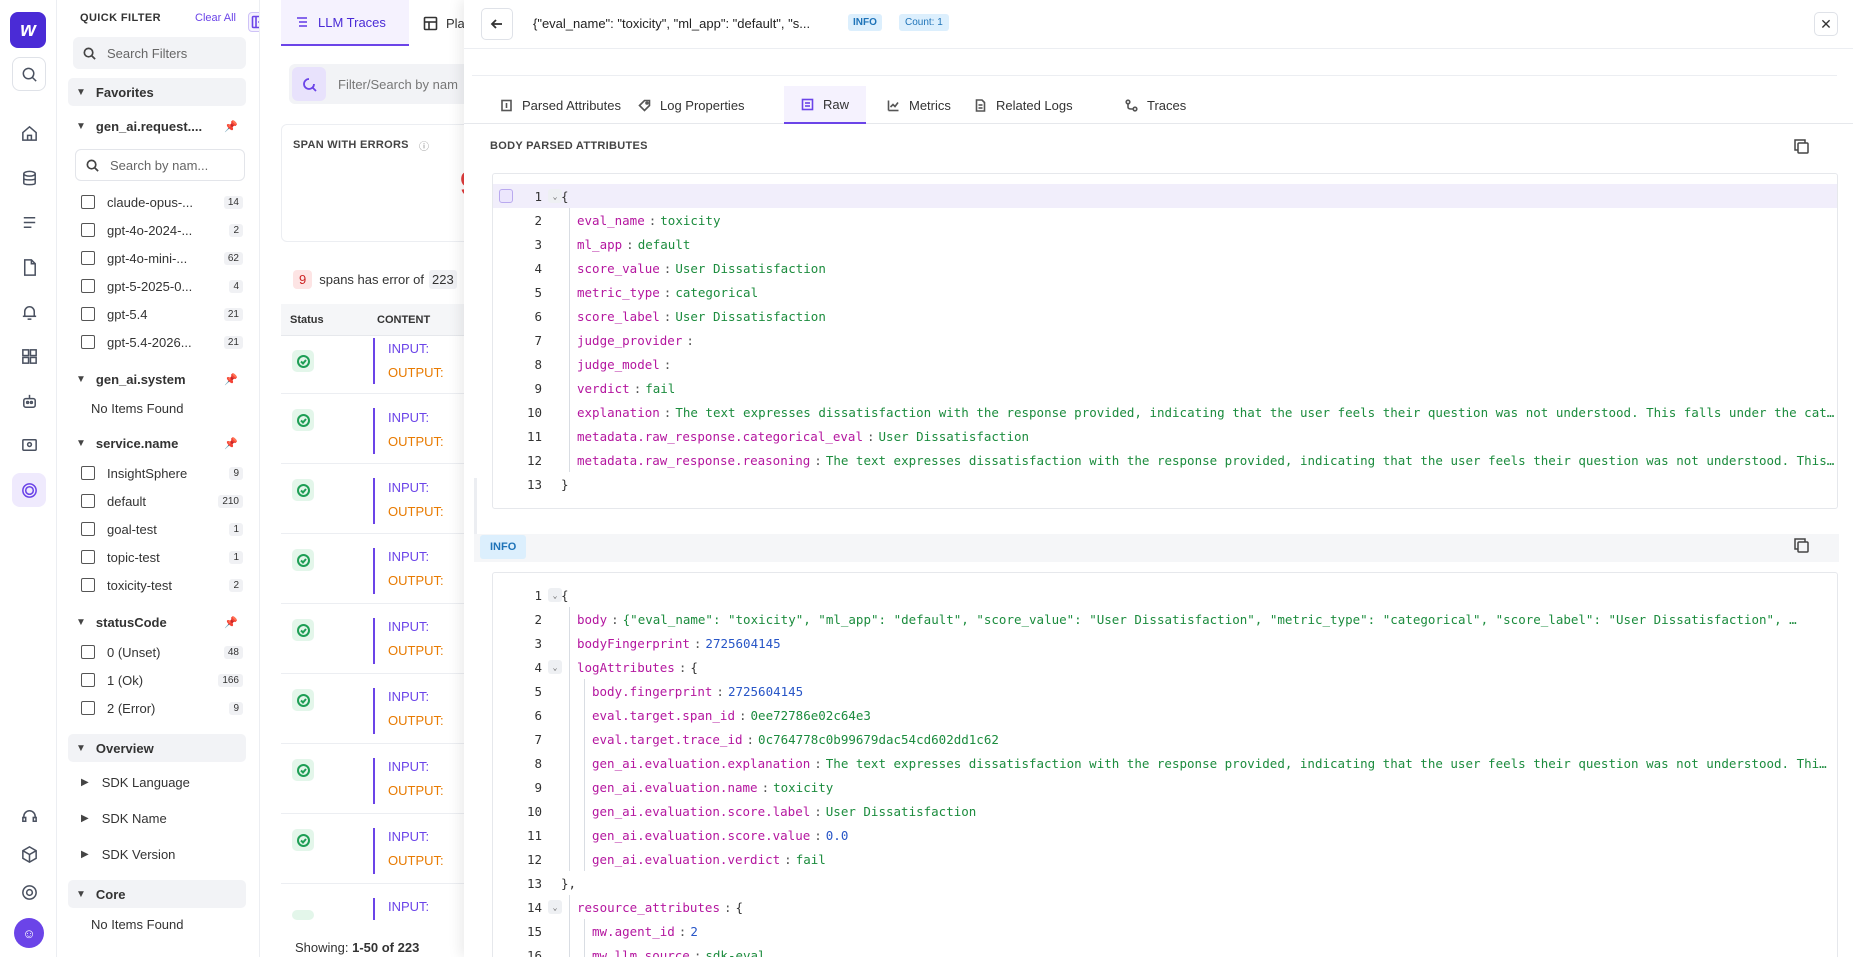 This screenshot has height=957, width=1853. Describe the element at coordinates (157, 748) in the screenshot. I see `overview-group: ▼ Overview` at that location.